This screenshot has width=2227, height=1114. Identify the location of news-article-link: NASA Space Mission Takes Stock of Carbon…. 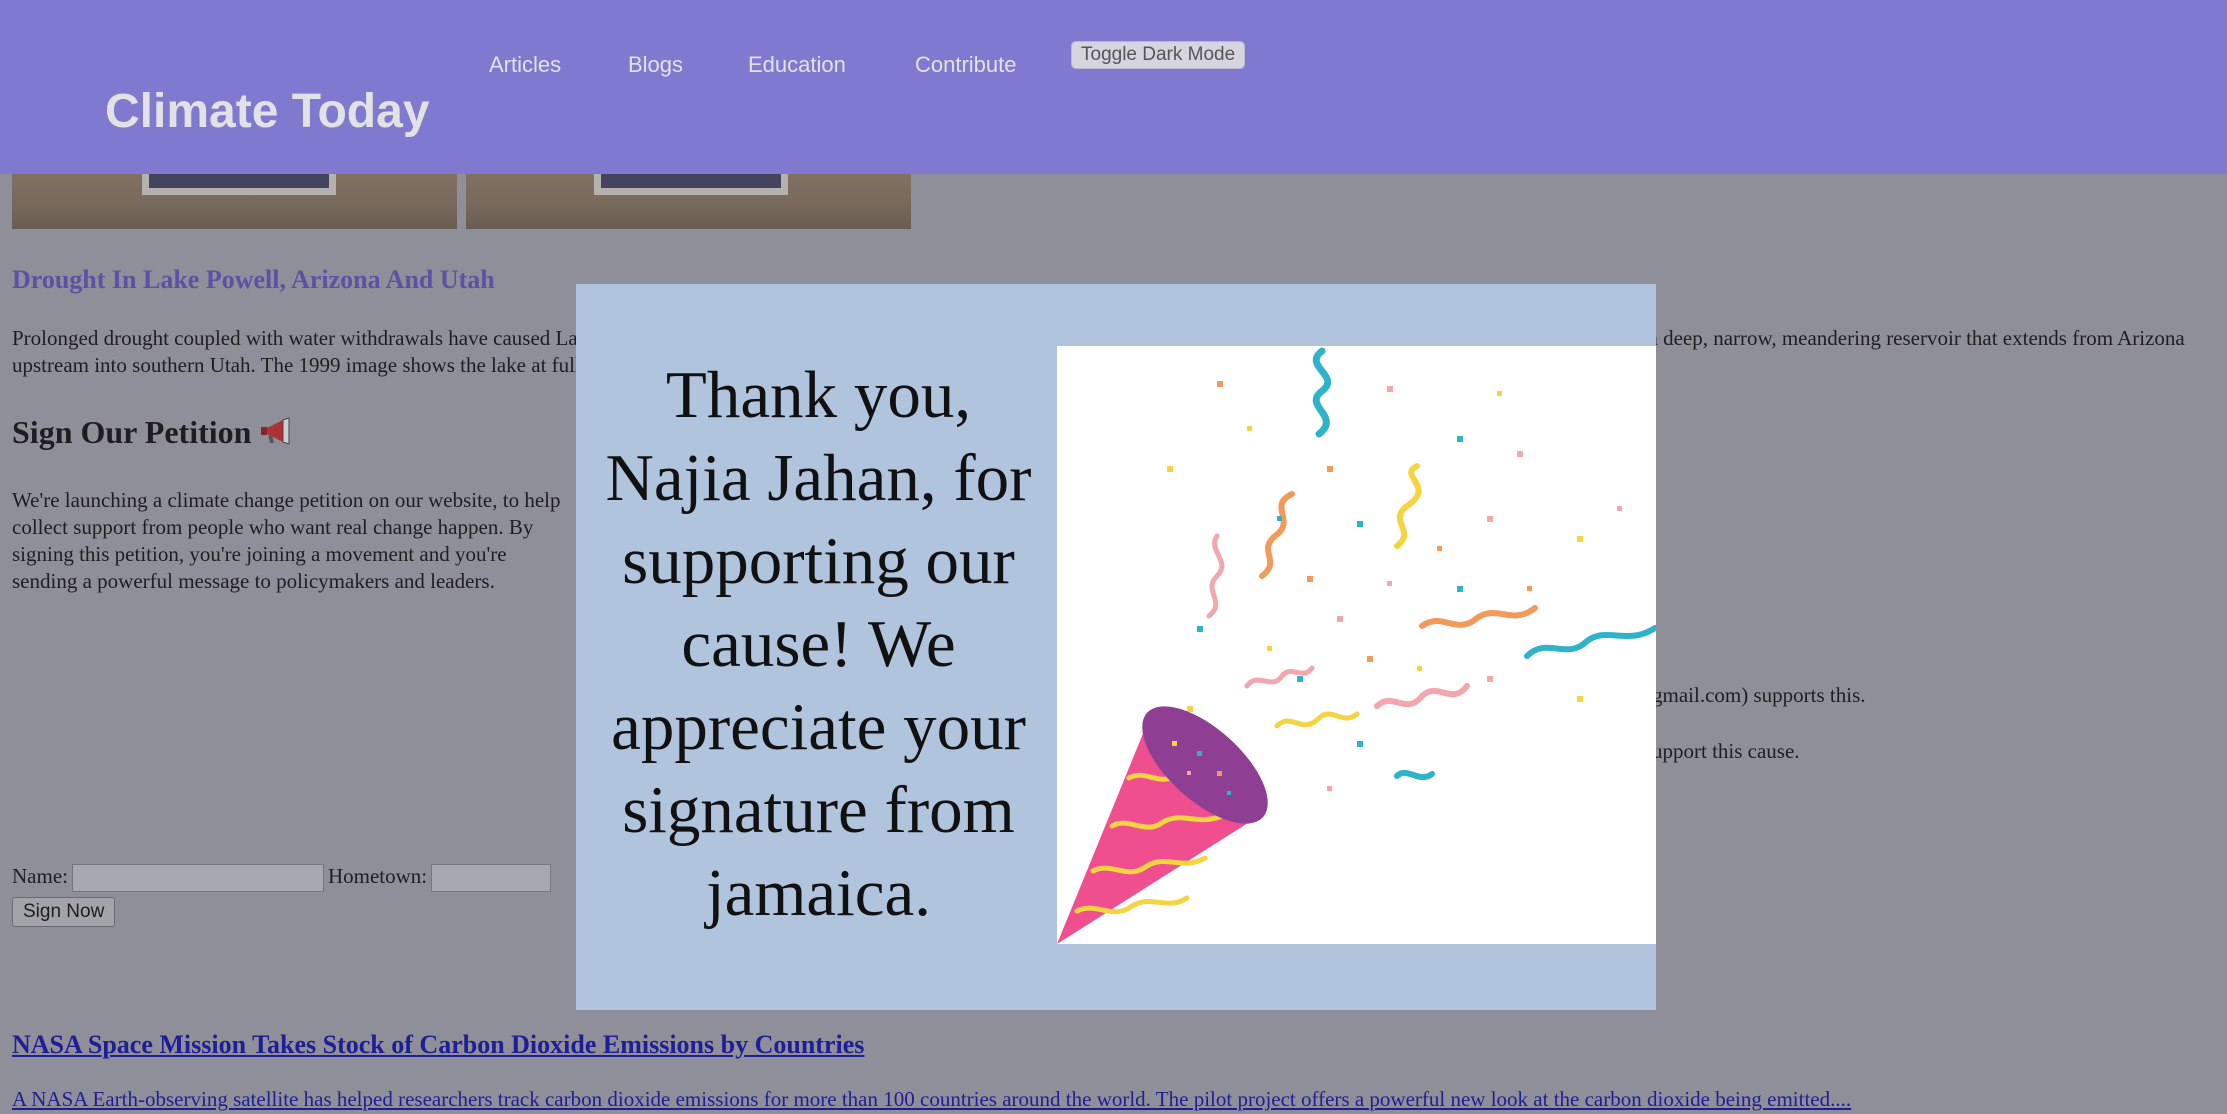
(438, 1045).